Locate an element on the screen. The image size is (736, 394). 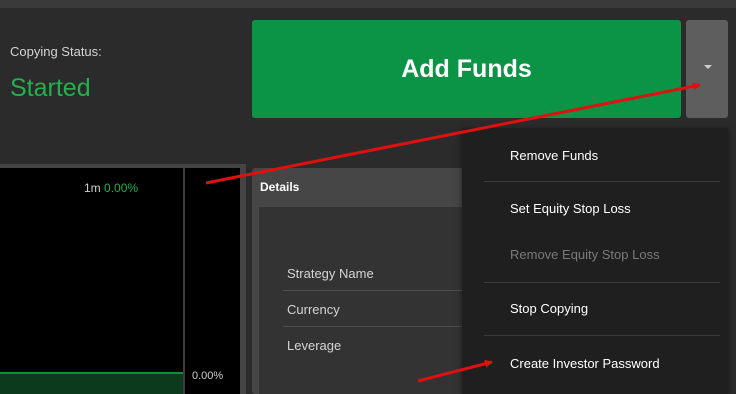
period-label: 1m is located at coordinates (92, 188).